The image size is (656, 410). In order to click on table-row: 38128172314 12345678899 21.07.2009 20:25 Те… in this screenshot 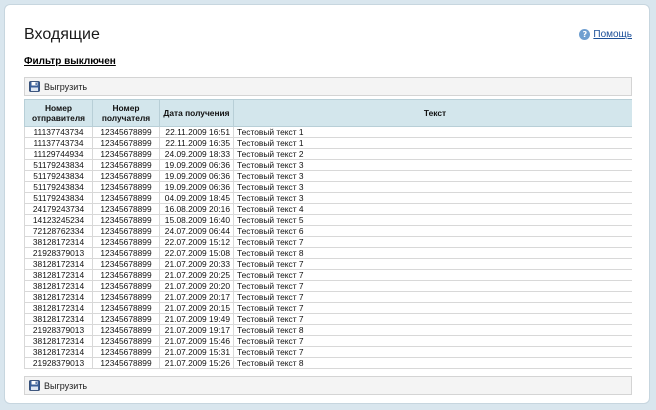, I will do `click(328, 275)`.